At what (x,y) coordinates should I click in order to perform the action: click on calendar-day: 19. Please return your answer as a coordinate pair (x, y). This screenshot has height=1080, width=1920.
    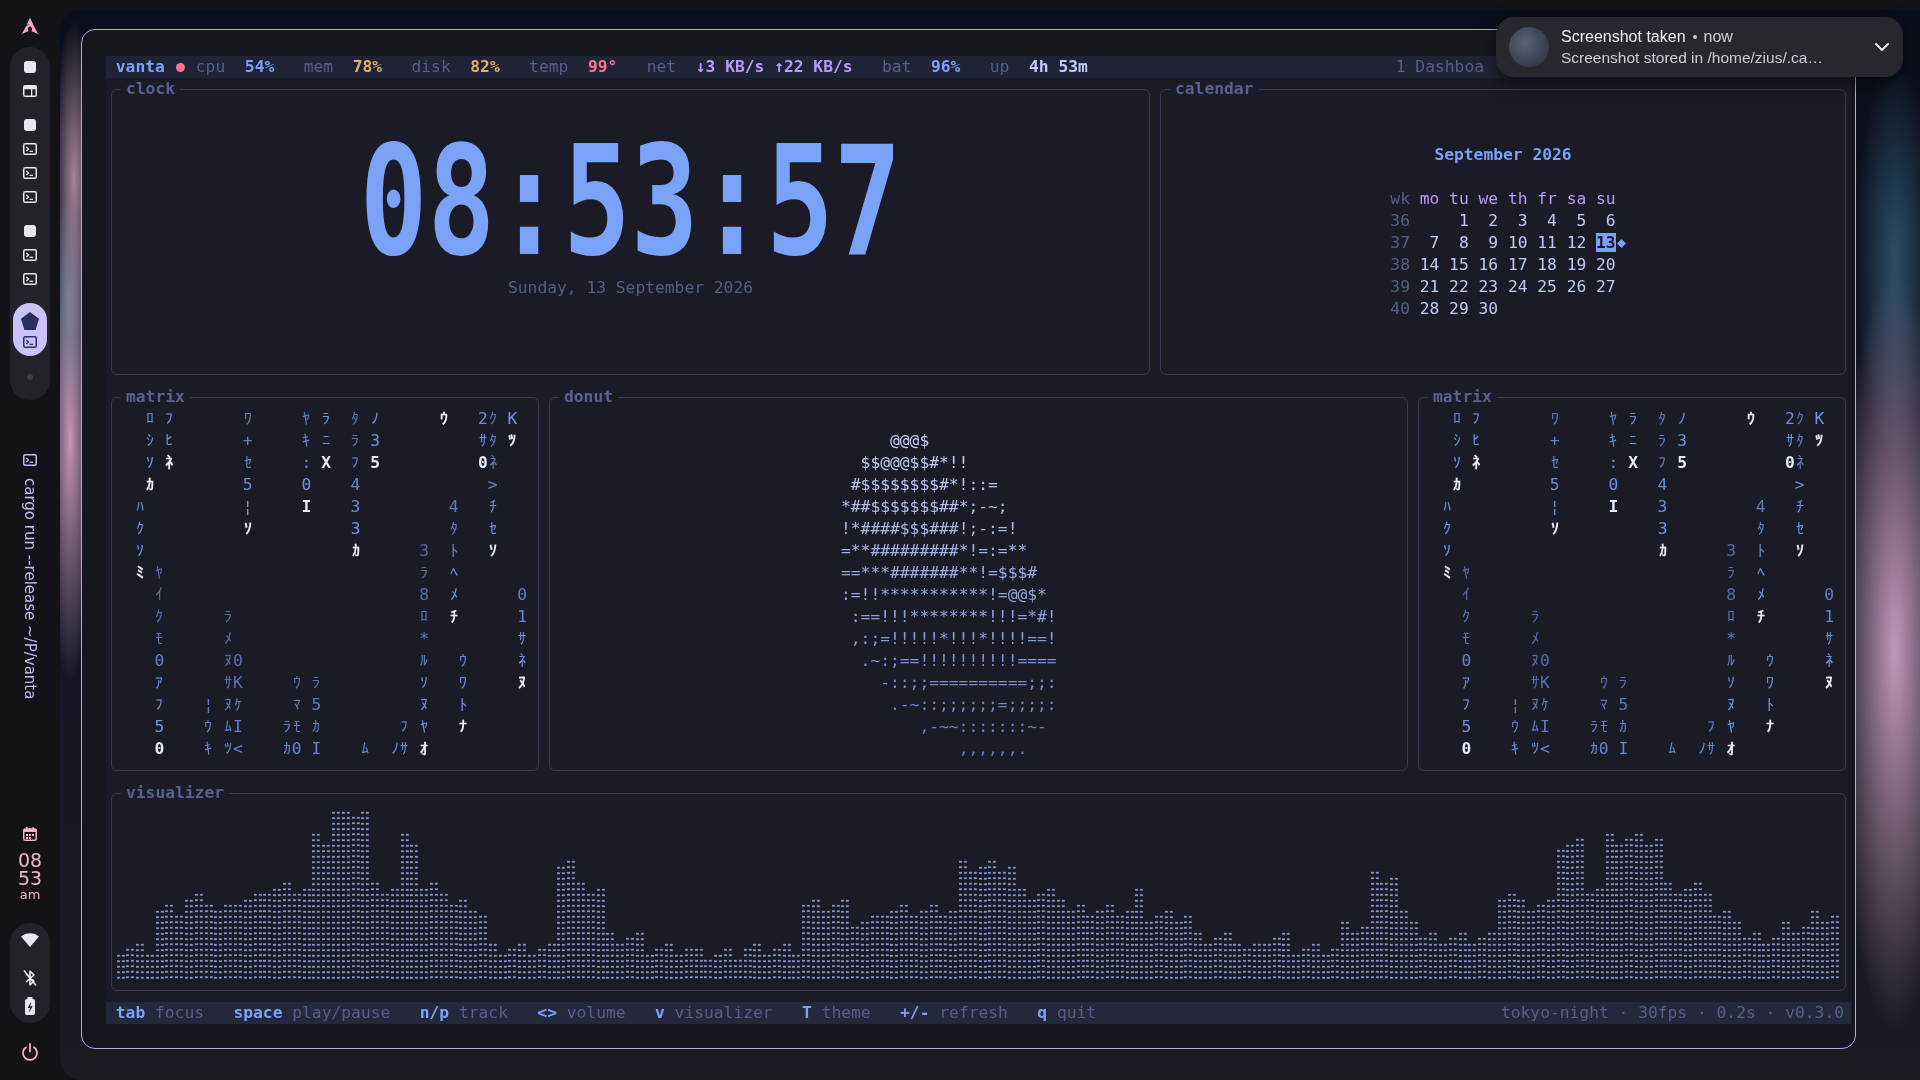
    Looking at the image, I should click on (1576, 264).